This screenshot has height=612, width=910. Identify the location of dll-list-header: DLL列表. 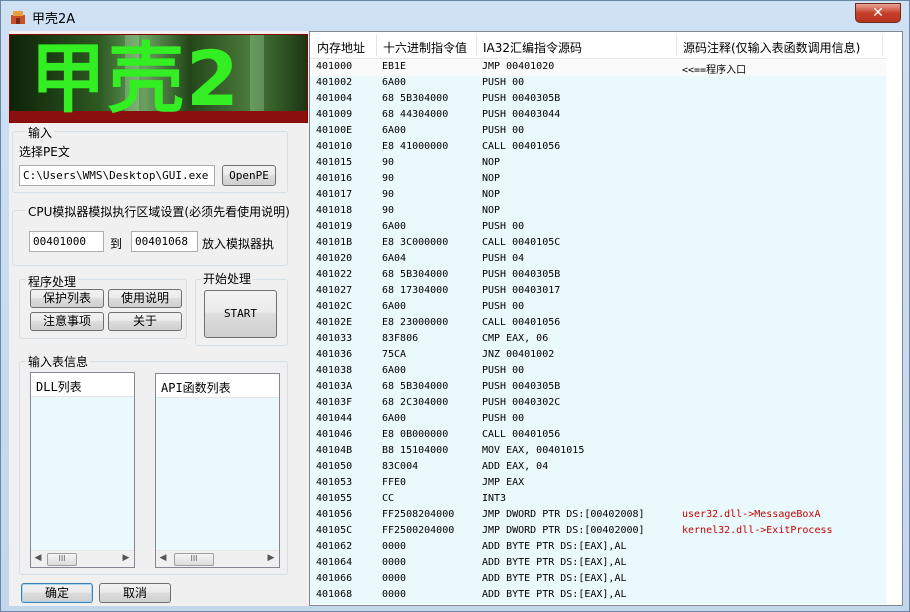
(82, 385).